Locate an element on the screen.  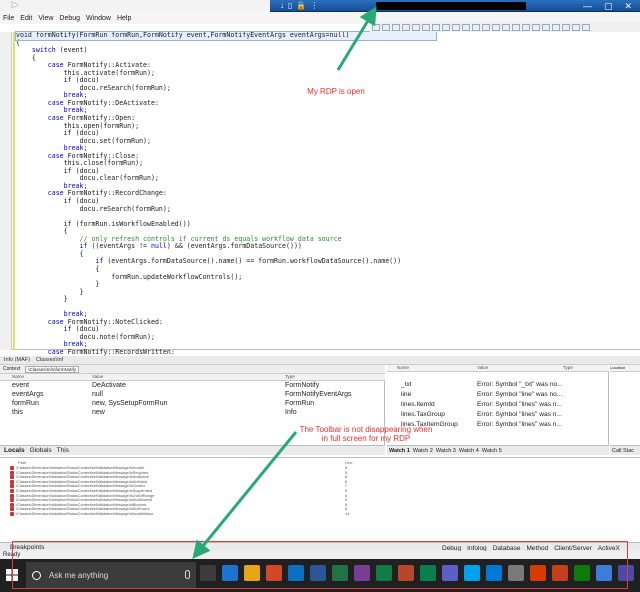
locals-cell-type: FormNotifyEventArgs is located at coordinates (318, 394).